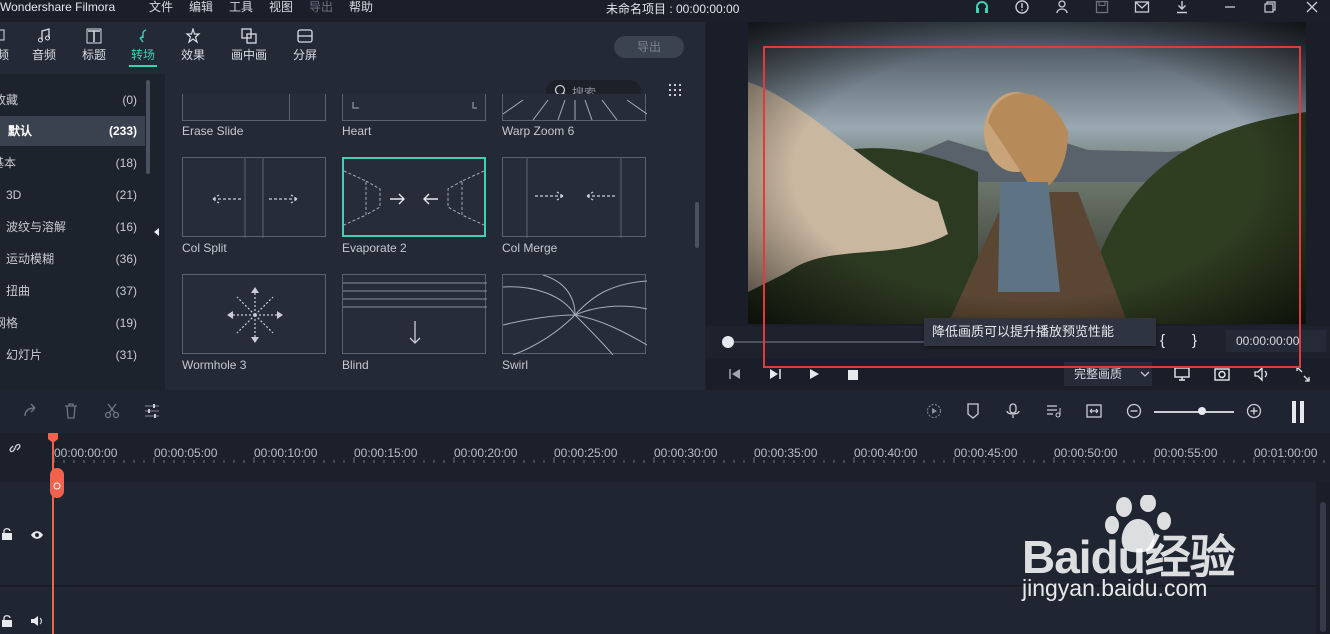 This screenshot has height=634, width=1330. What do you see at coordinates (143, 45) in the screenshot?
I see `tab-transitions: 转场` at bounding box center [143, 45].